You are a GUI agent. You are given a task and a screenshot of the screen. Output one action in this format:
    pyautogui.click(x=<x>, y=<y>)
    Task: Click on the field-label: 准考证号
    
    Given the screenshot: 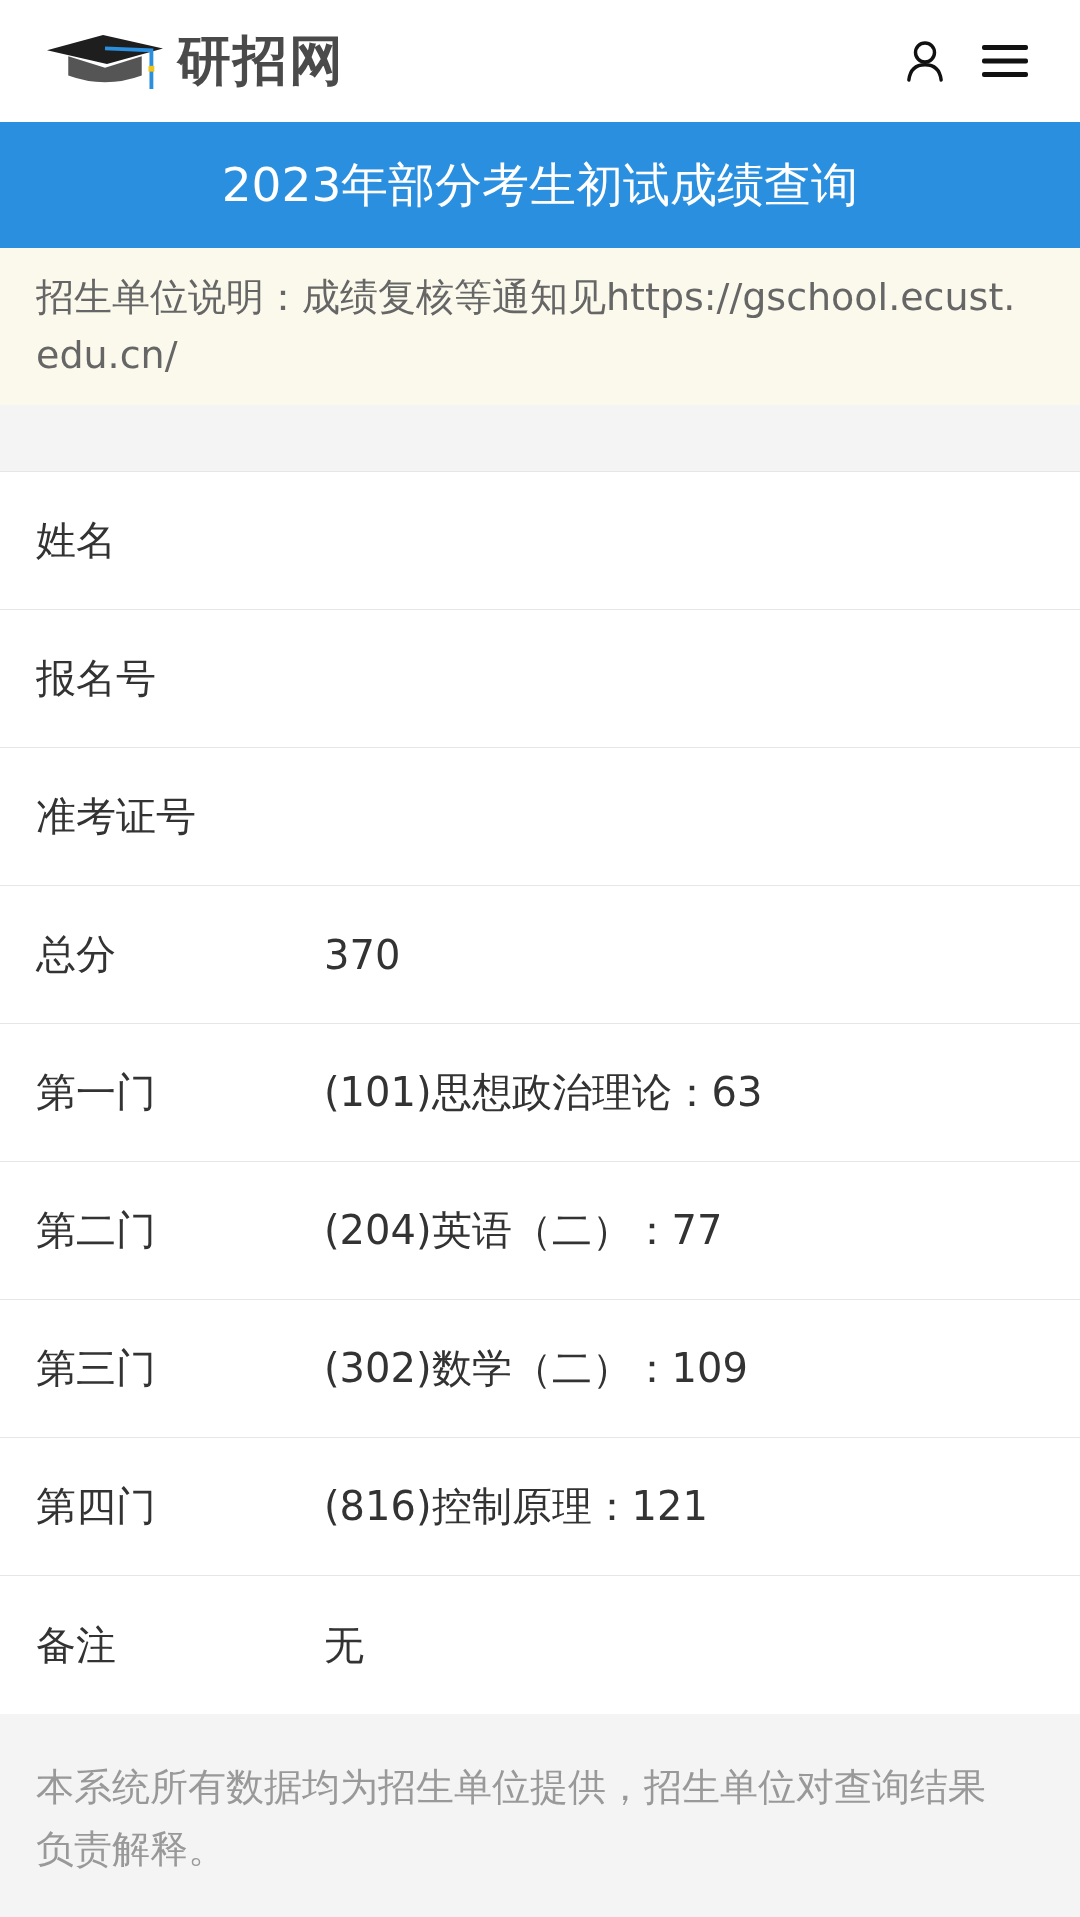 What is the action you would take?
    pyautogui.click(x=116, y=816)
    